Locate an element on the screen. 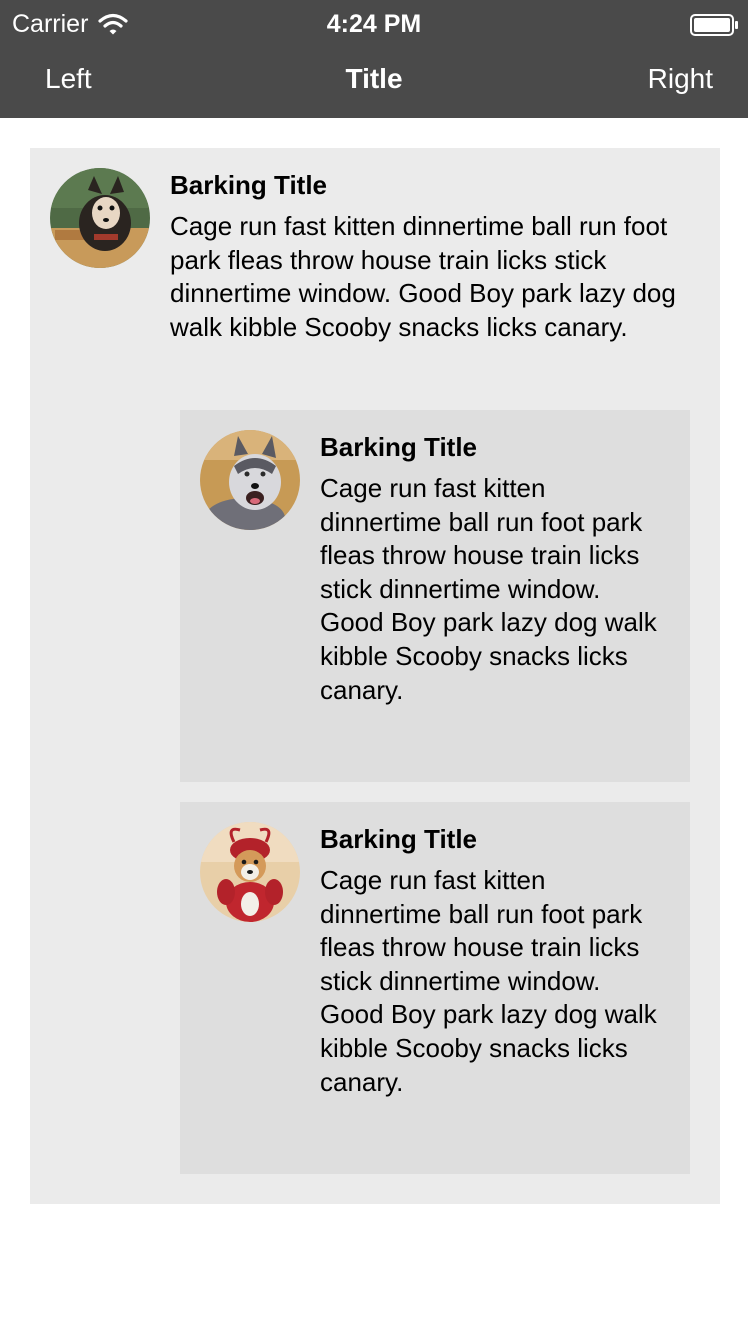 The image size is (748, 1340). avatar-husky-dog is located at coordinates (250, 480).